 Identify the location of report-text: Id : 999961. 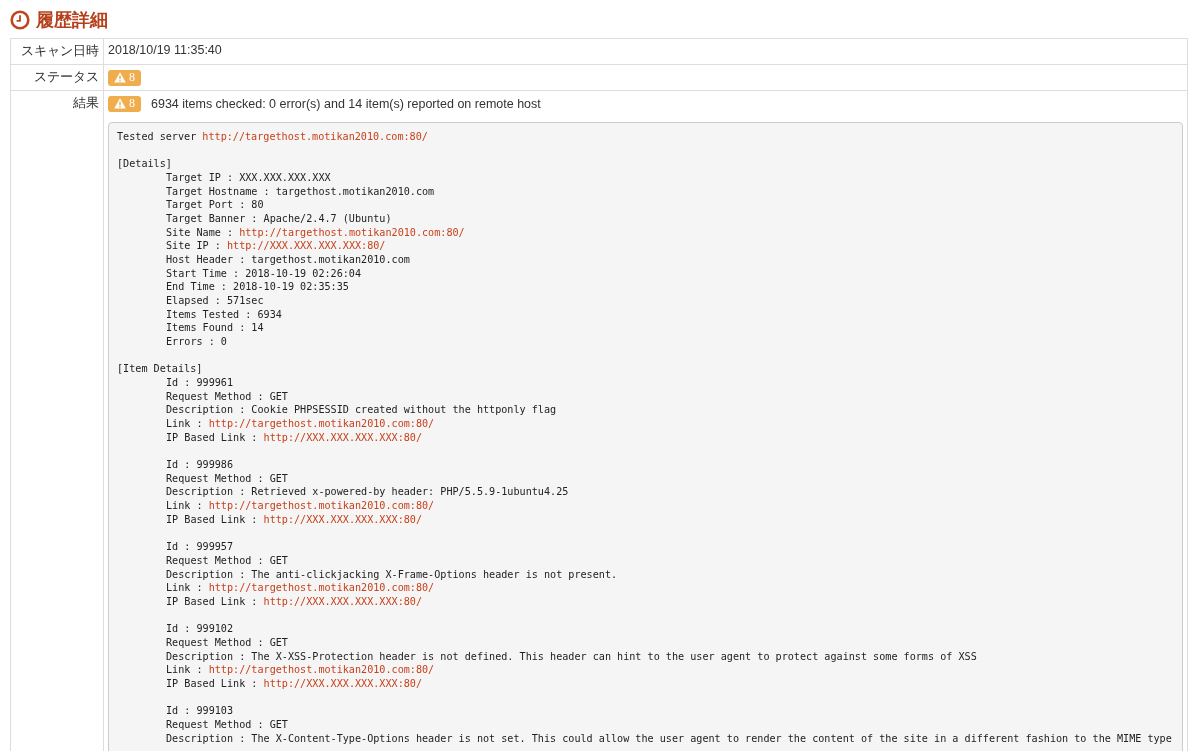
(200, 383).